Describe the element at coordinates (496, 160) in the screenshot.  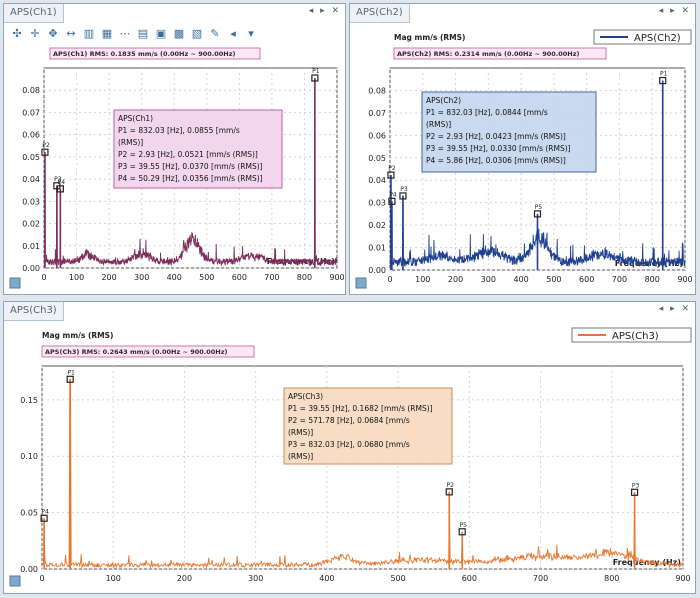
I see `peak-info-line: P4 = 5.86 [Hz], 0.0306 [mm/s (RMS)]` at that location.